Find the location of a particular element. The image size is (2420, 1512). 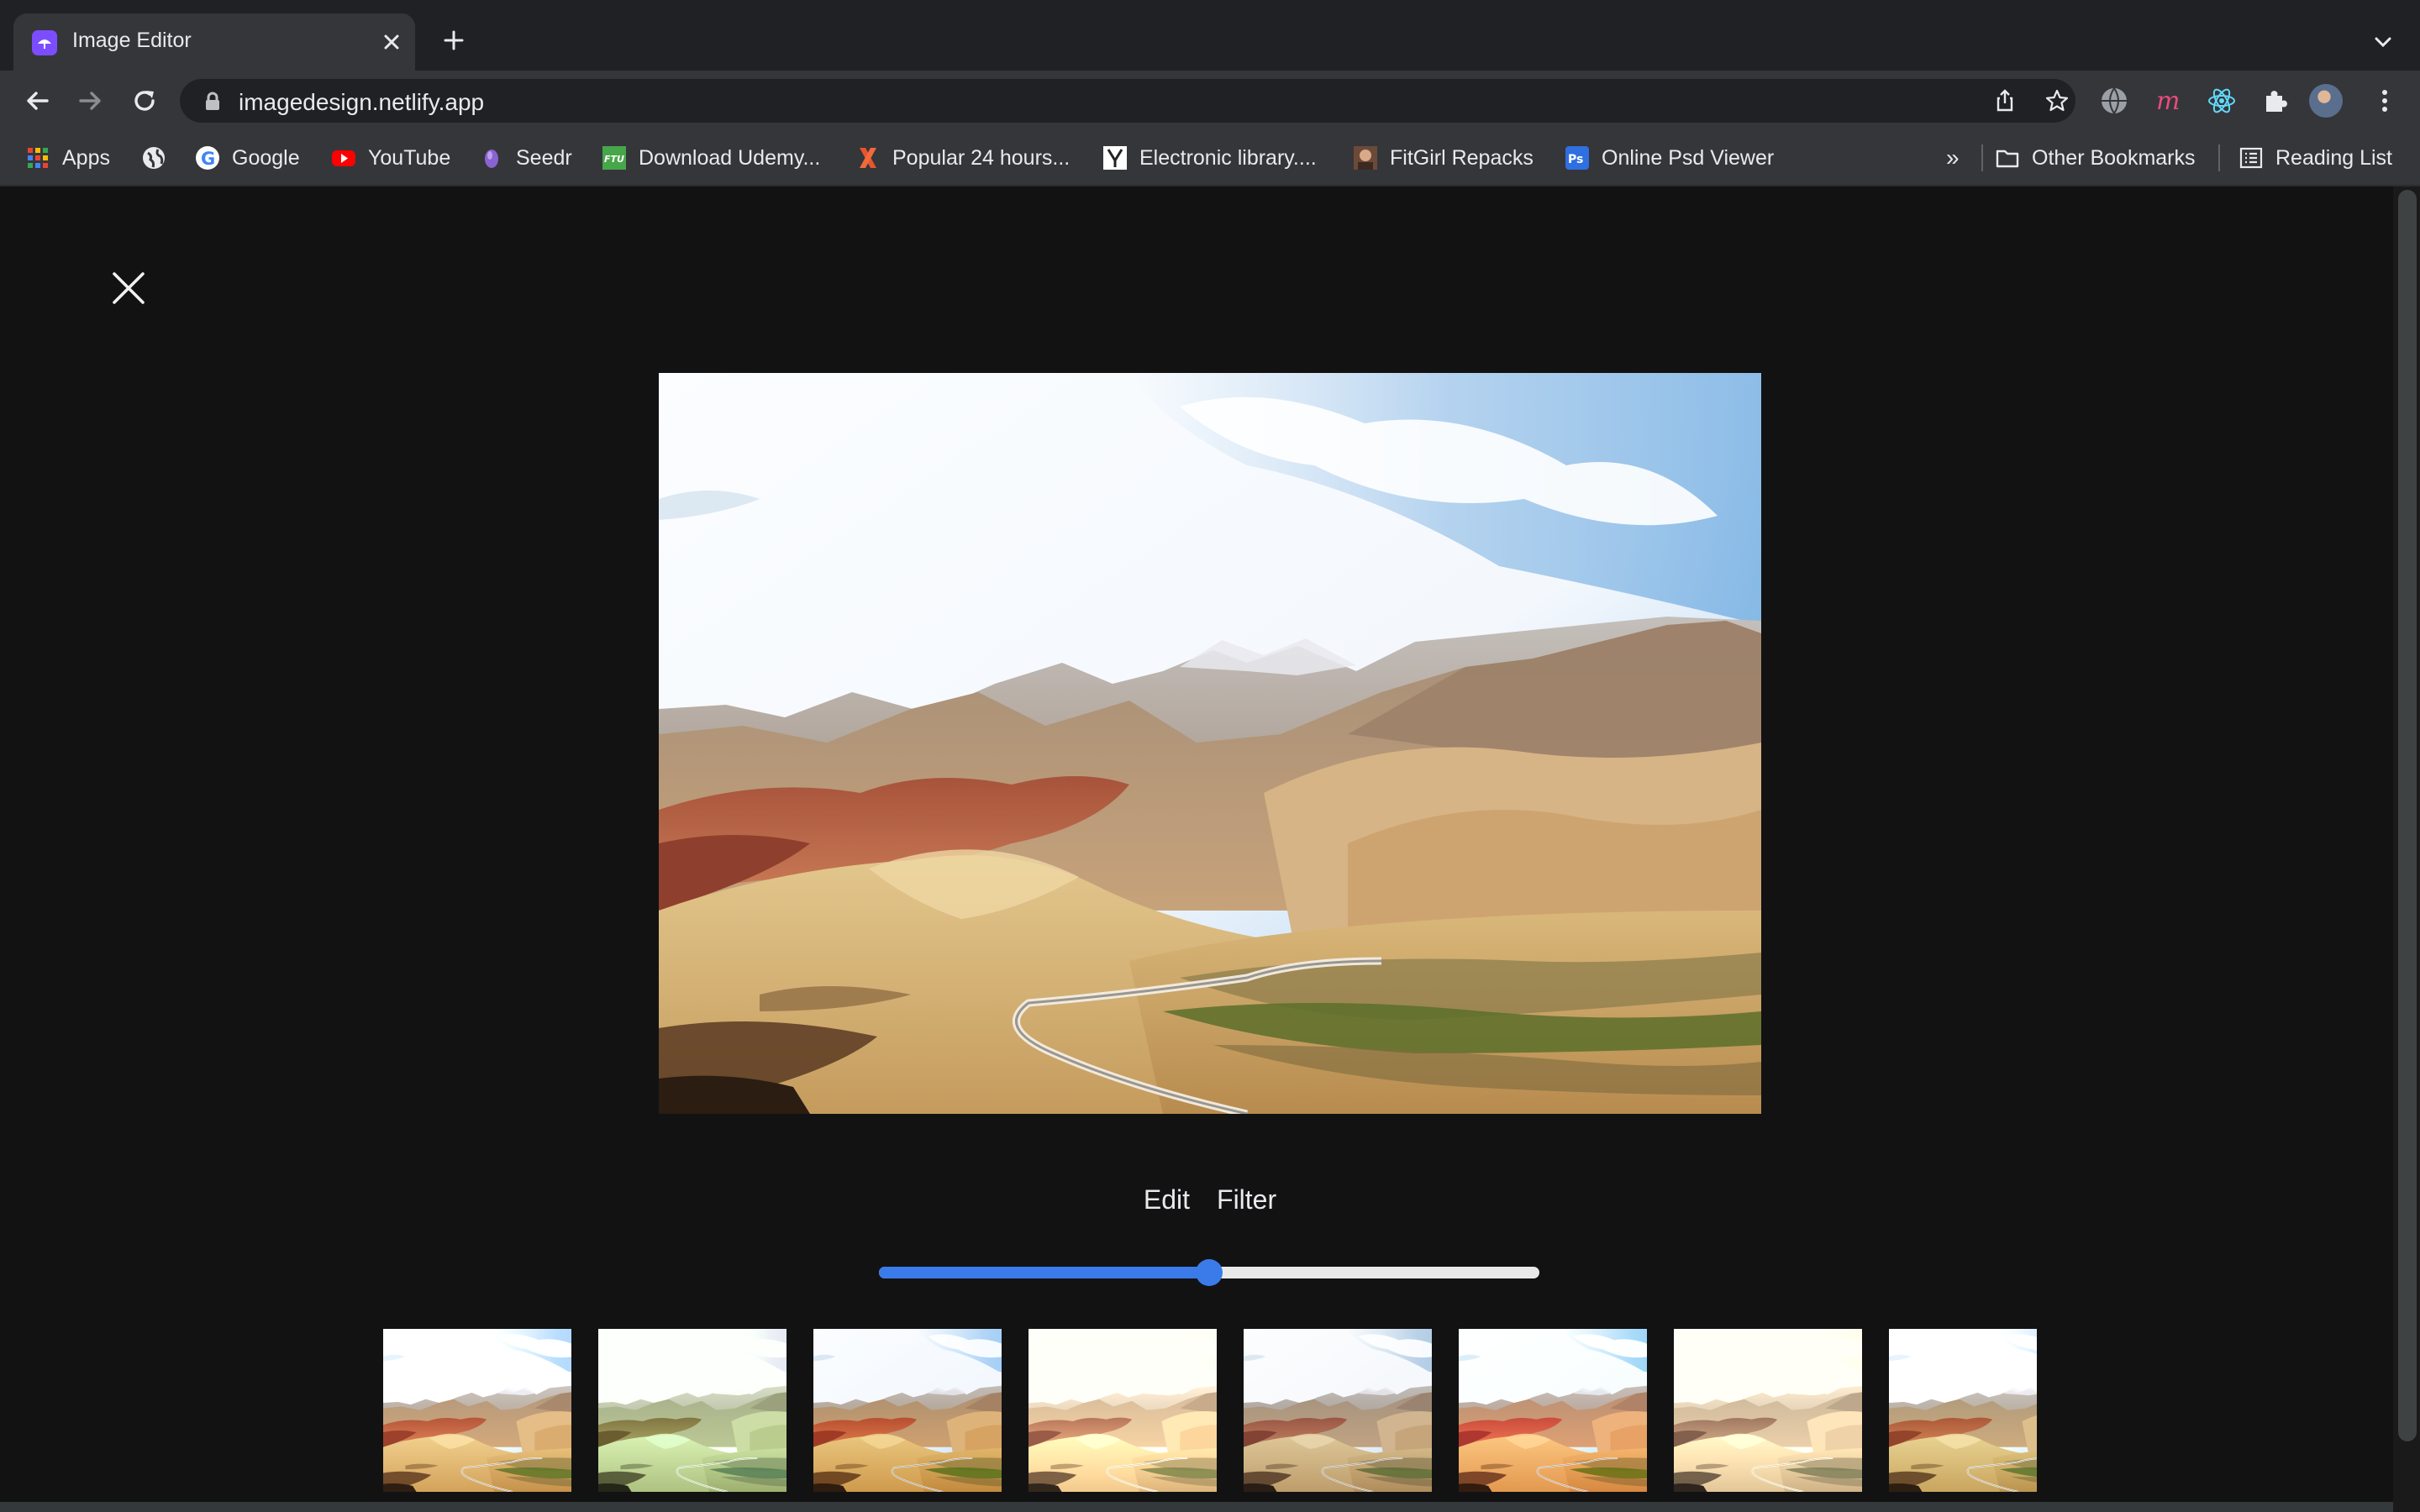

y-logo-icon is located at coordinates (1115, 158).